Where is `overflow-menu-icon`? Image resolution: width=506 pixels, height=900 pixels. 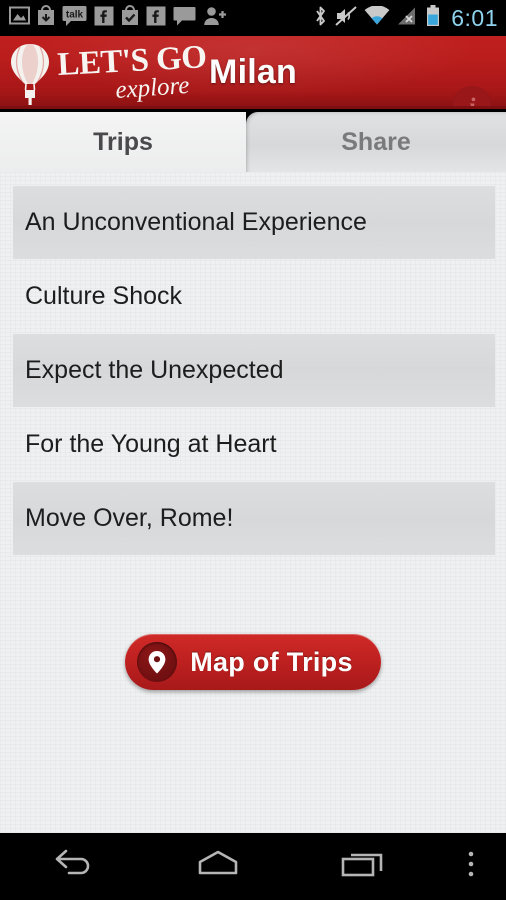 overflow-menu-icon is located at coordinates (471, 866).